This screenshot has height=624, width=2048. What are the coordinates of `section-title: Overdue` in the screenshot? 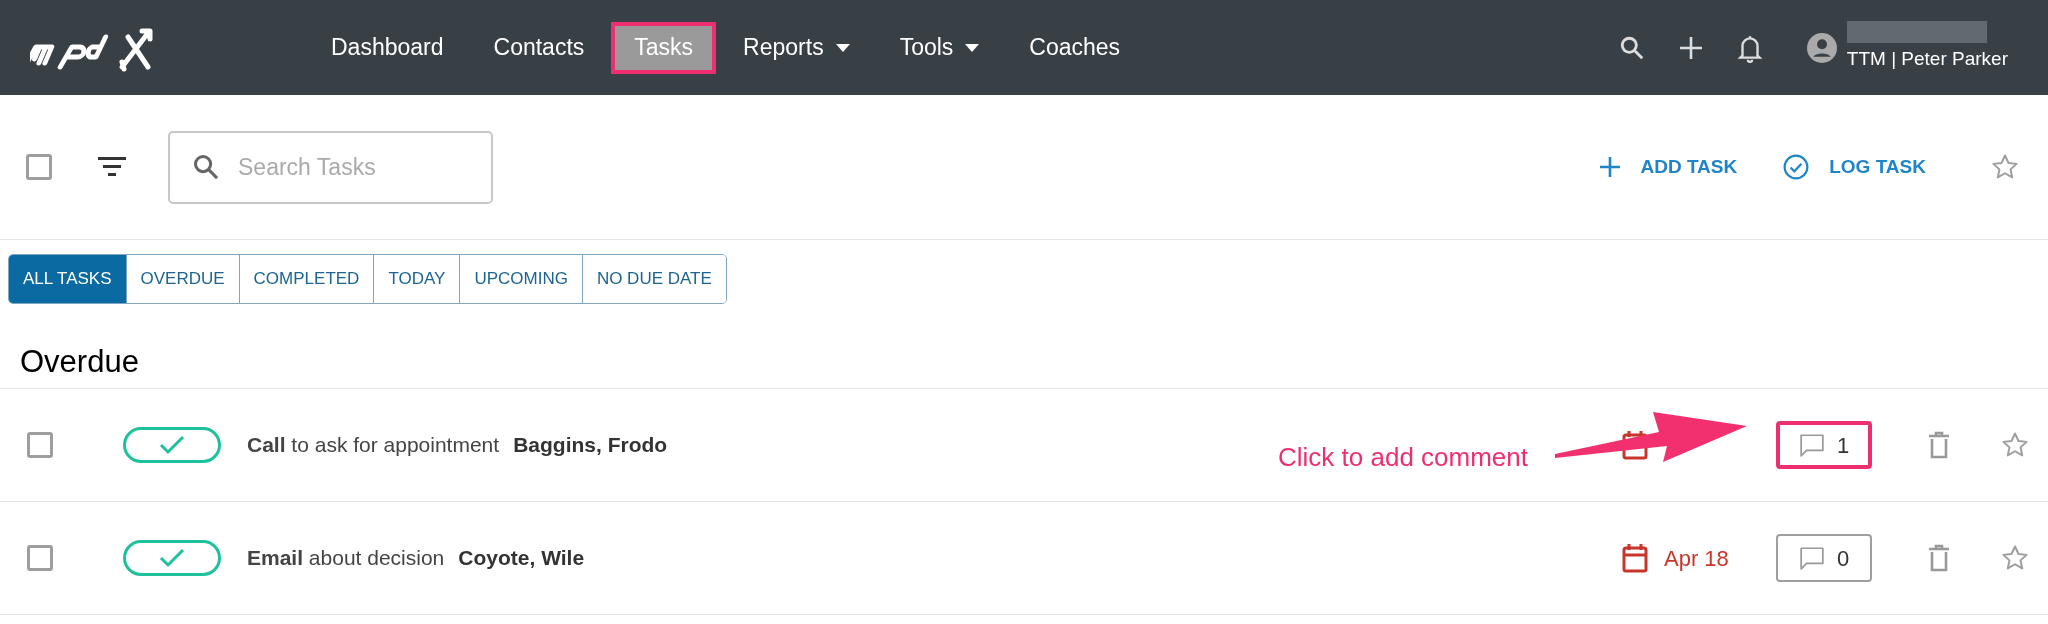 It's located at (80, 362).